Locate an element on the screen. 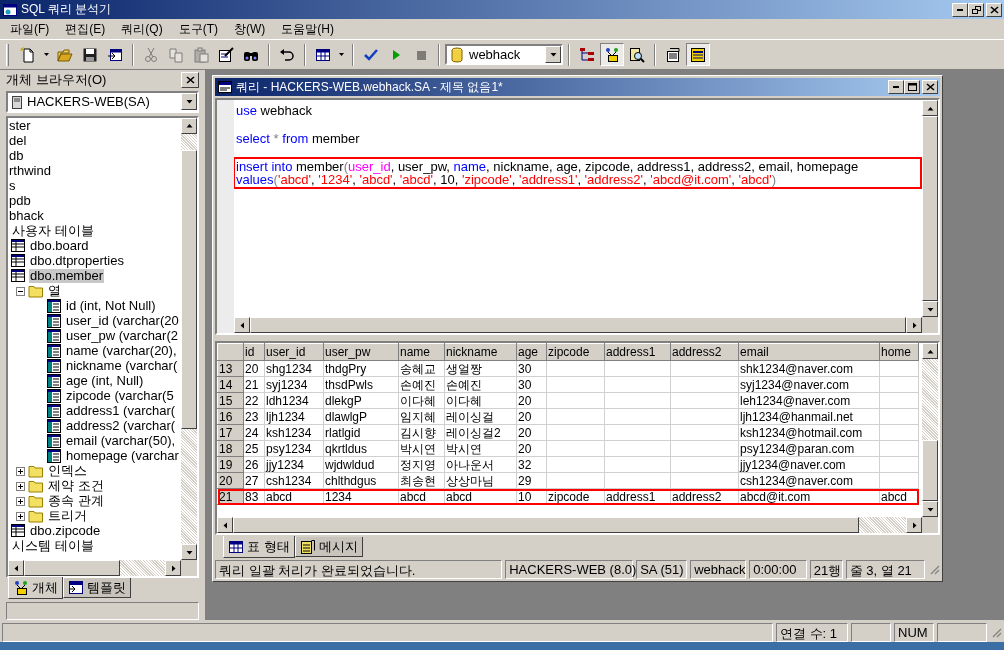 This screenshot has height=650, width=1004. tree-item: nickname (varchar( is located at coordinates (122, 366).